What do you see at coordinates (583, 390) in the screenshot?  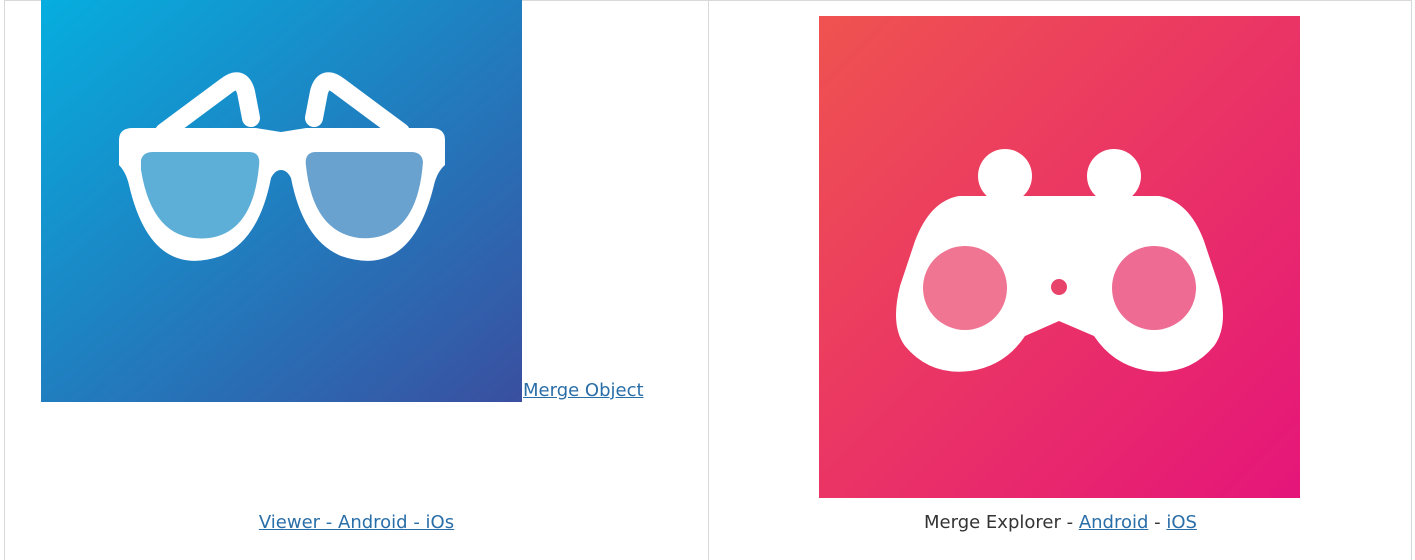 I see `merge-object-link: Merge Object` at bounding box center [583, 390].